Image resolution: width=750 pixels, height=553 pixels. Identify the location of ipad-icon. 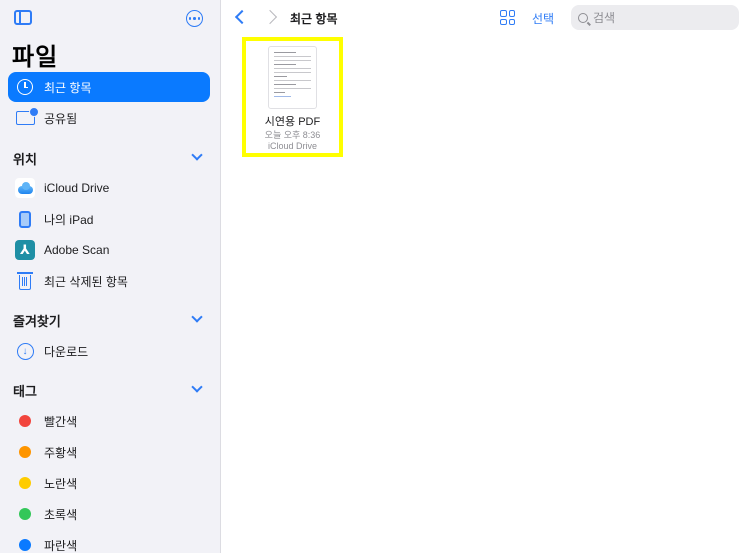
(25, 219).